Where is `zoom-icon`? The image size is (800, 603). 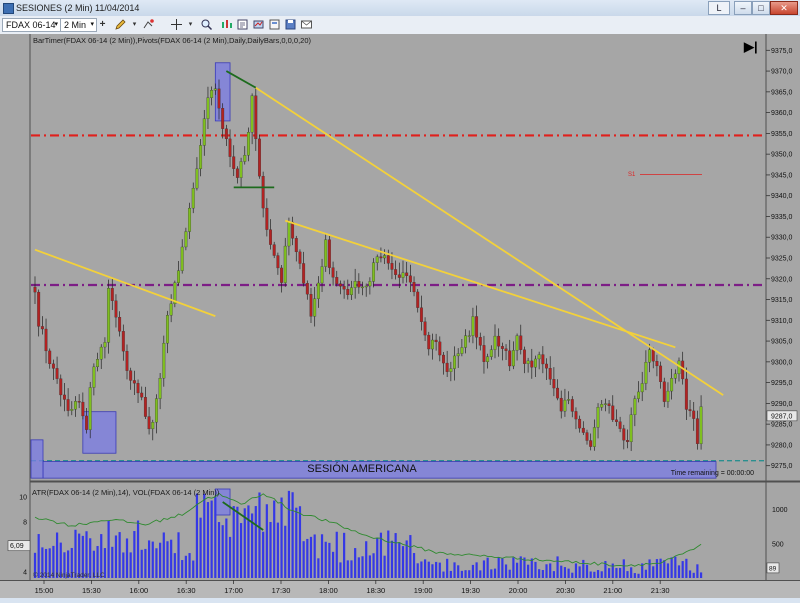 zoom-icon is located at coordinates (206, 24).